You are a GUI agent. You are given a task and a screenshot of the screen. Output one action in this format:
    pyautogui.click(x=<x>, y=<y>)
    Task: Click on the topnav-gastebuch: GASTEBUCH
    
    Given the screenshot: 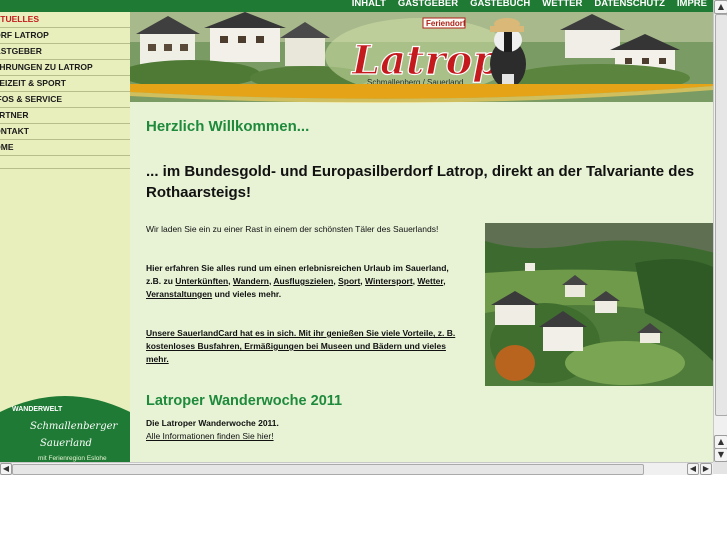 What is the action you would take?
    pyautogui.click(x=500, y=5)
    